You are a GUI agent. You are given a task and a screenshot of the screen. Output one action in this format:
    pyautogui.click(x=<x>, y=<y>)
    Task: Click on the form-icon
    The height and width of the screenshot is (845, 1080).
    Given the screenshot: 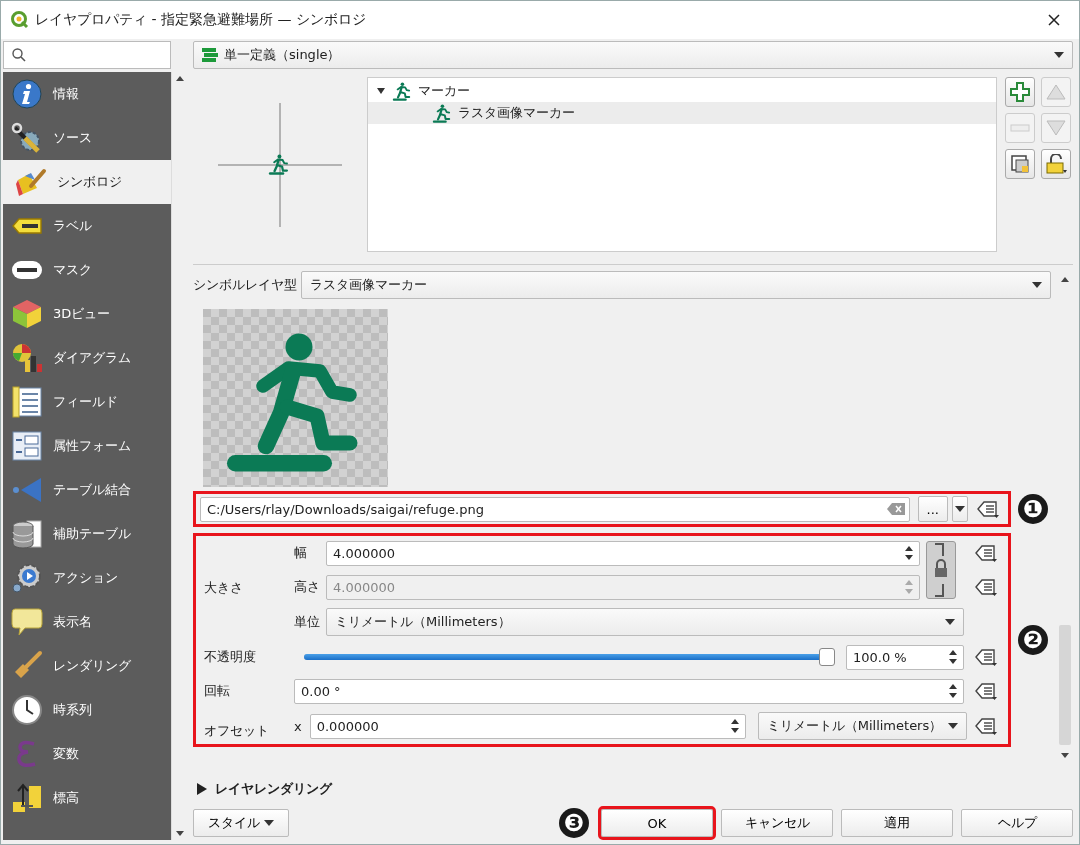 What is the action you would take?
    pyautogui.click(x=27, y=446)
    